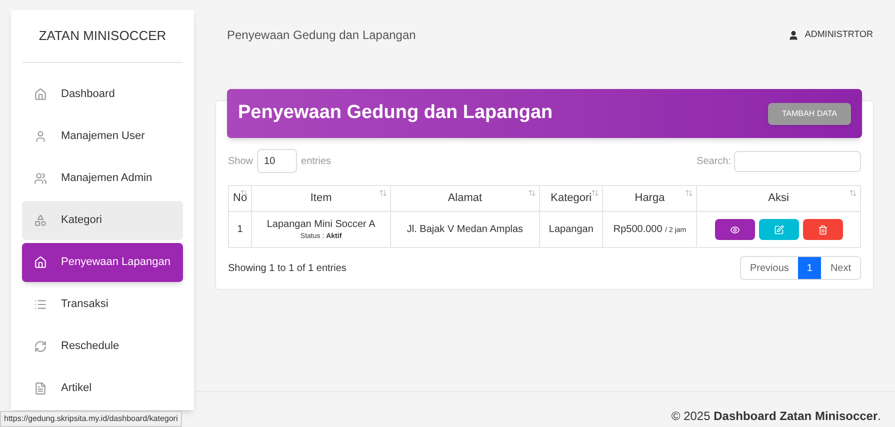 This screenshot has height=427, width=895. Describe the element at coordinates (102, 304) in the screenshot. I see `sidebar-item: Transaksi` at that location.